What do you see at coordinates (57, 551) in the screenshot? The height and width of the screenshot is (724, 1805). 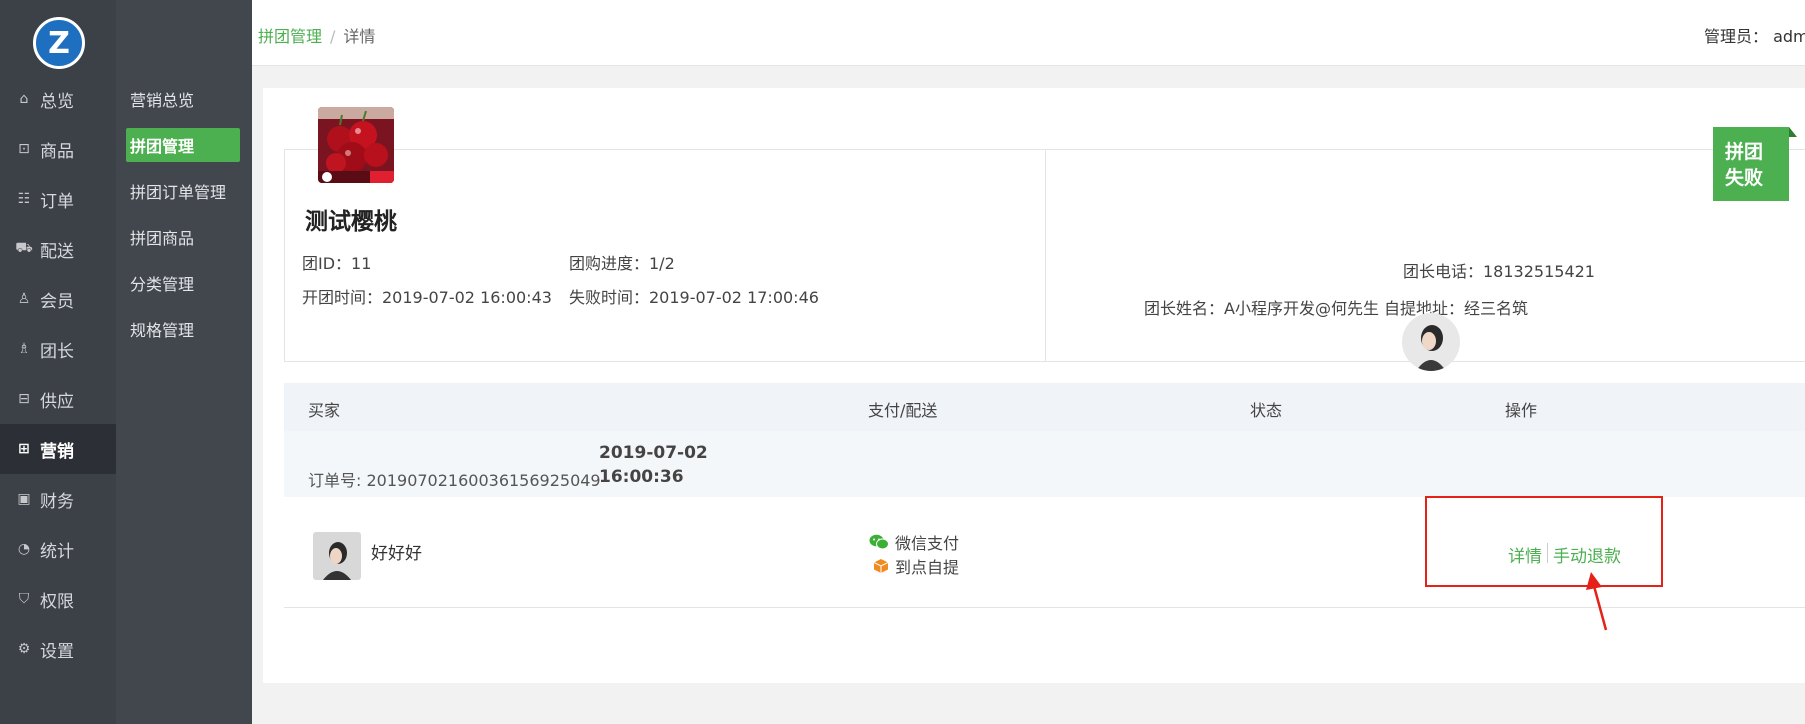 I see `sidebar-item-label: 统计` at bounding box center [57, 551].